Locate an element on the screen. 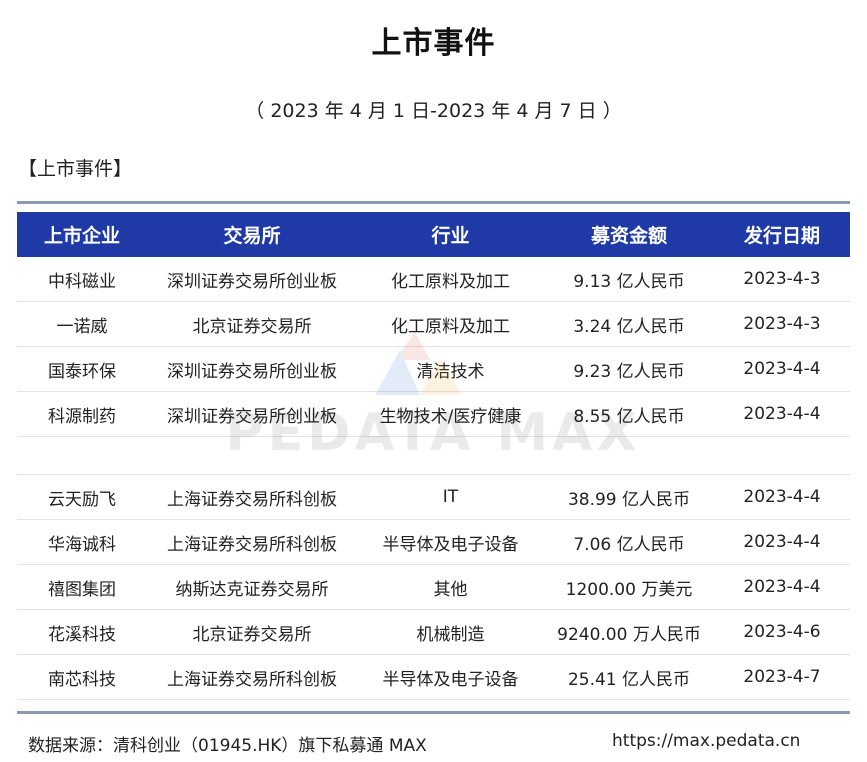 The height and width of the screenshot is (762, 867). cell-company: 一诺威 is located at coordinates (82, 326).